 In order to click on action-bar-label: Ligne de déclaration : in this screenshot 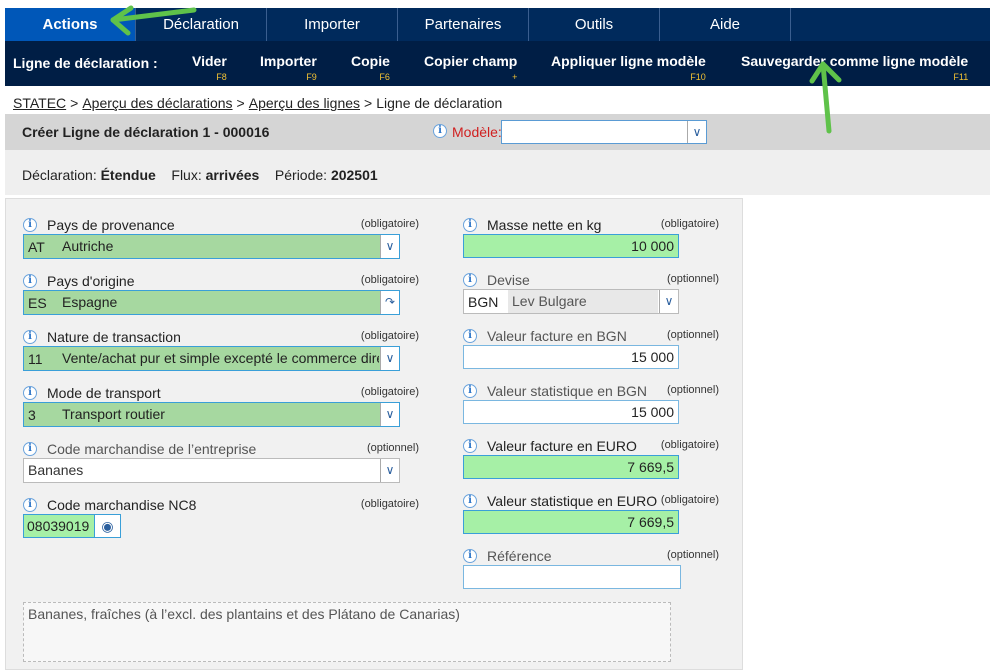, I will do `click(85, 63)`.